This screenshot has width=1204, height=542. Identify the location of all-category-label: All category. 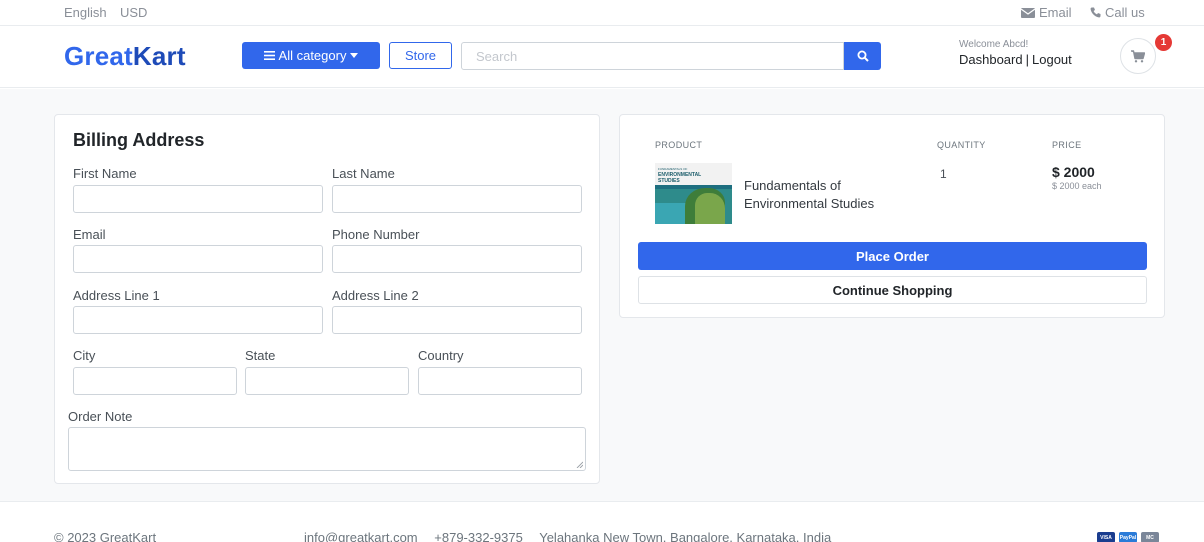
(312, 55).